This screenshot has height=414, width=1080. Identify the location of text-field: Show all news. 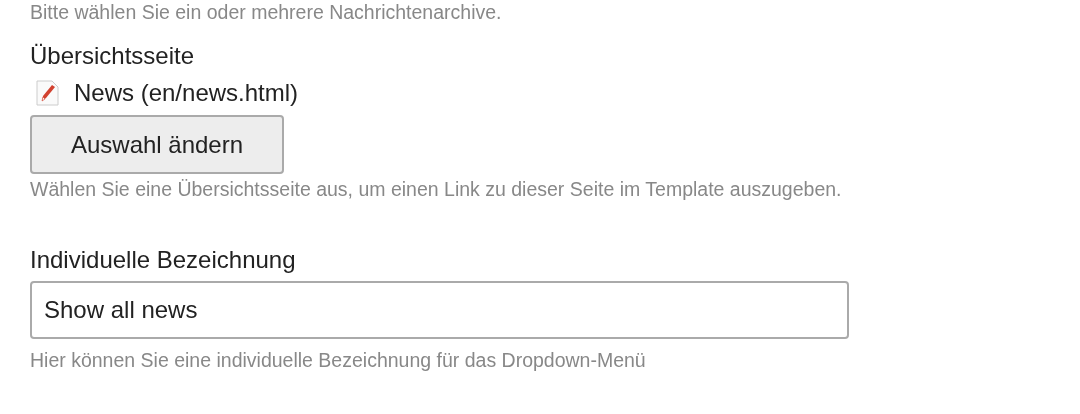
(439, 310).